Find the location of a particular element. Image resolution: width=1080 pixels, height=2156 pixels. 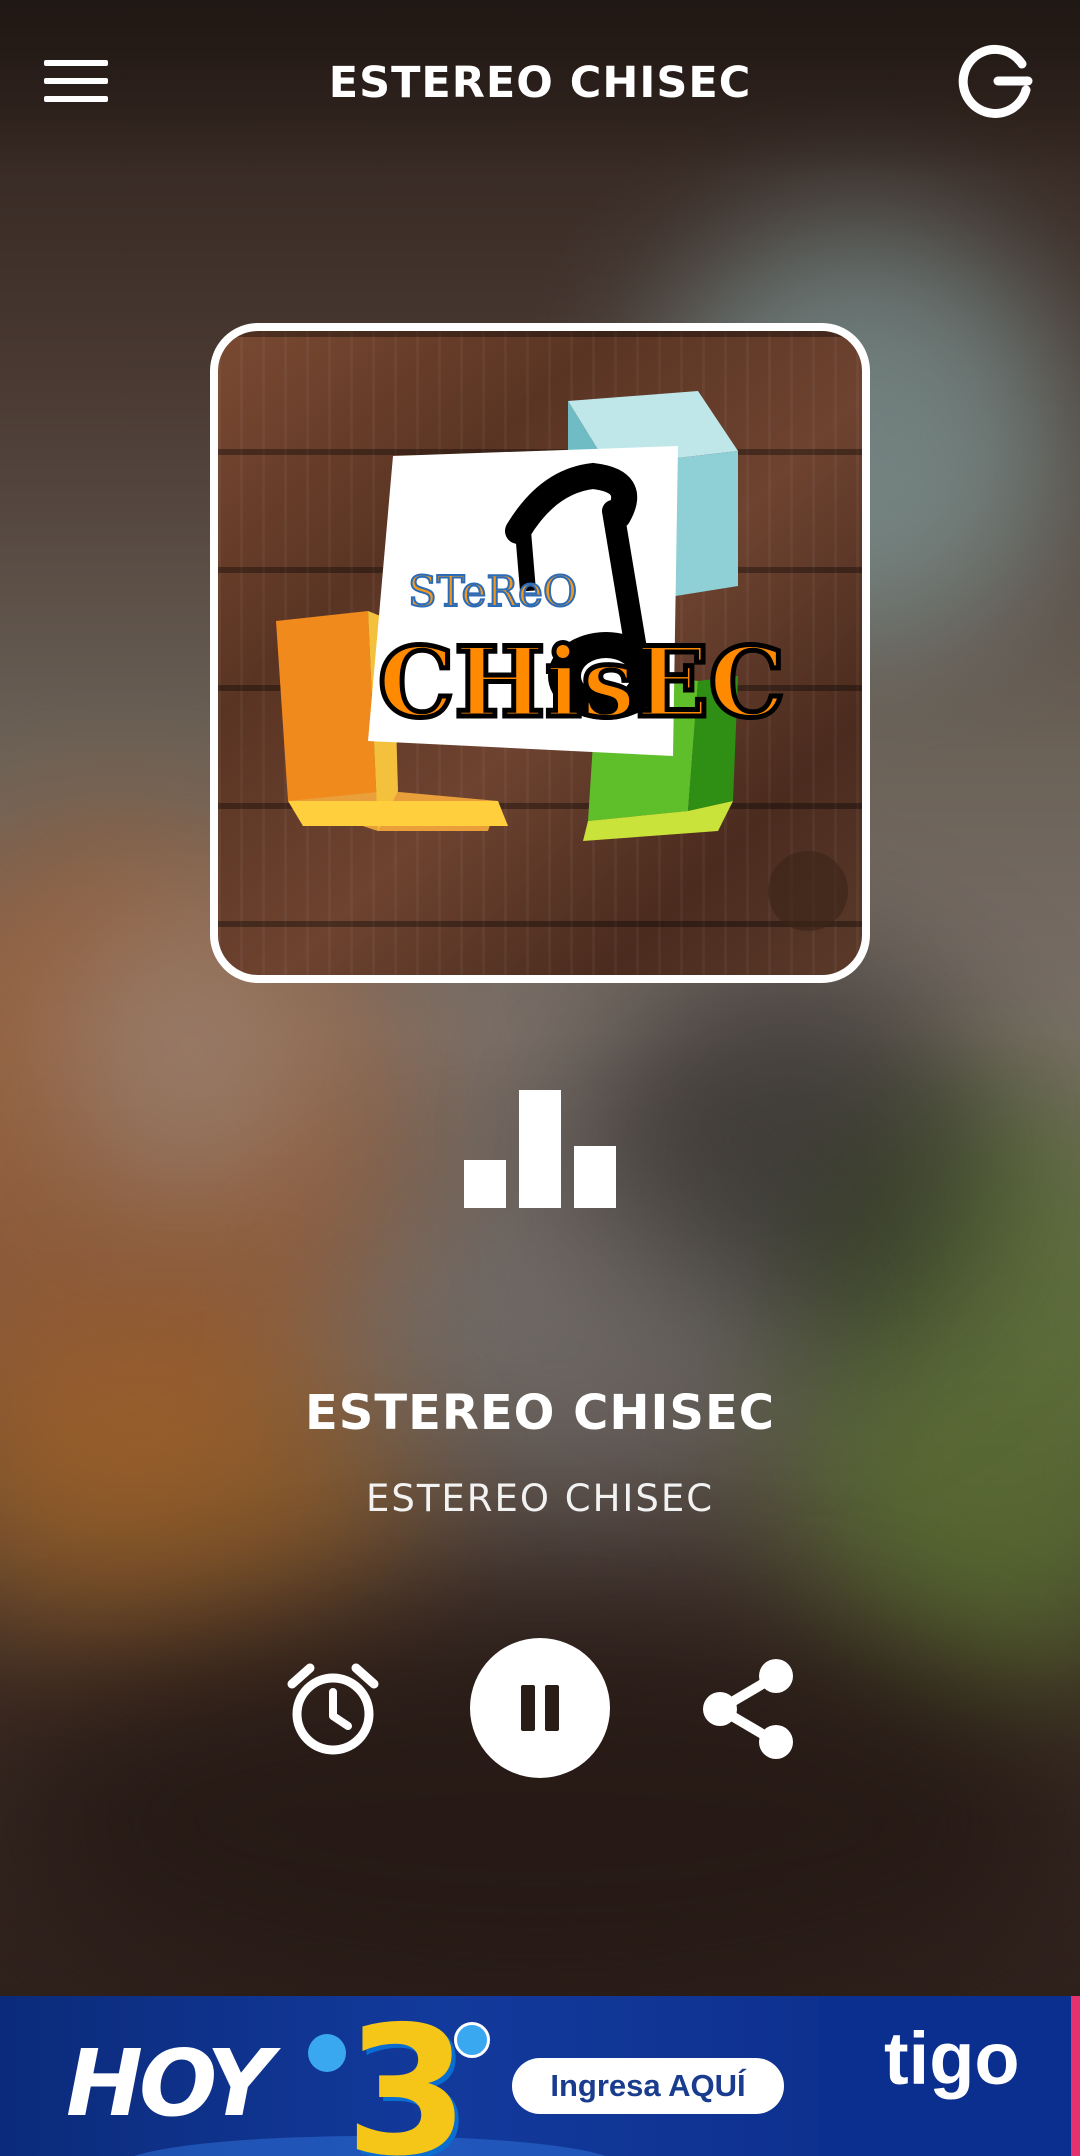

logo-text-main: CHisEC is located at coordinates (581, 682).